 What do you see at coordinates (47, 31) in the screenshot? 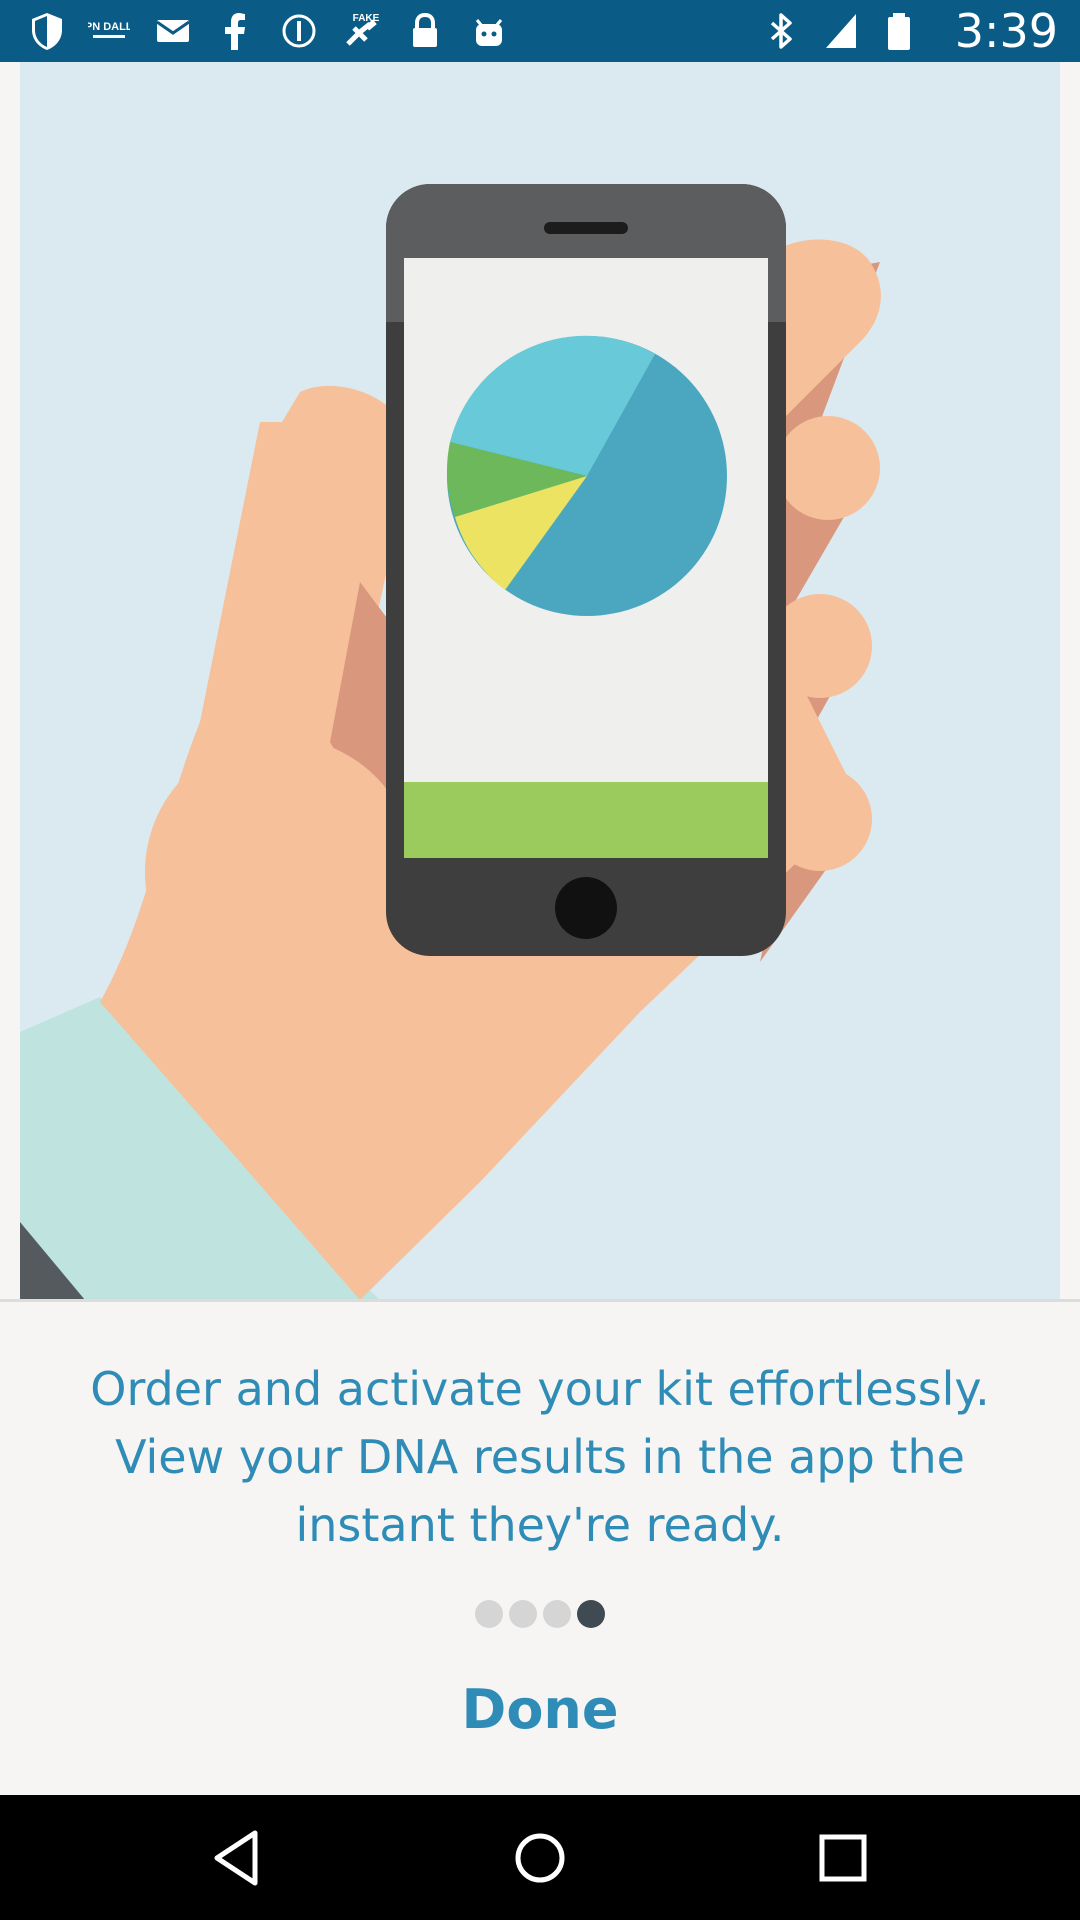
I see `shield-icon` at bounding box center [47, 31].